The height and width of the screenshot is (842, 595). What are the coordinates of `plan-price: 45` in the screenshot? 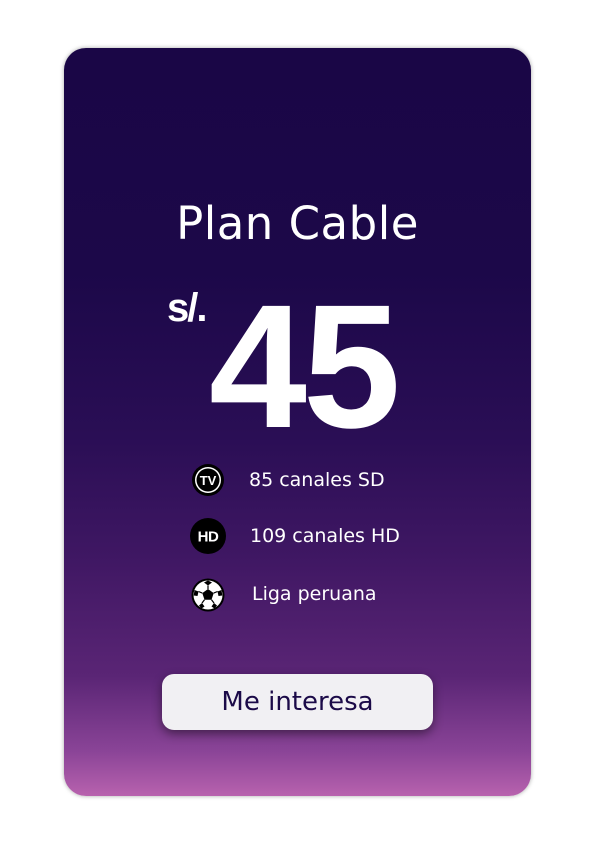 It's located at (305, 367).